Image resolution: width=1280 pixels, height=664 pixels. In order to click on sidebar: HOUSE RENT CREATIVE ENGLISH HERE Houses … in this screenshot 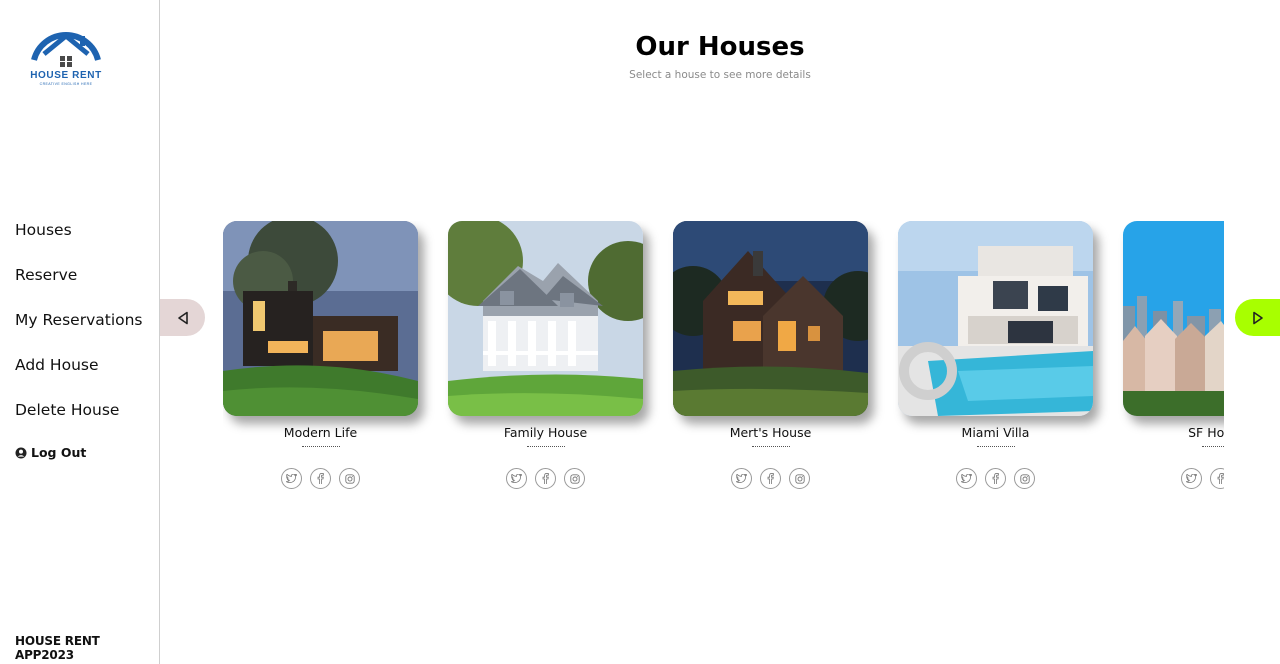, I will do `click(80, 332)`.